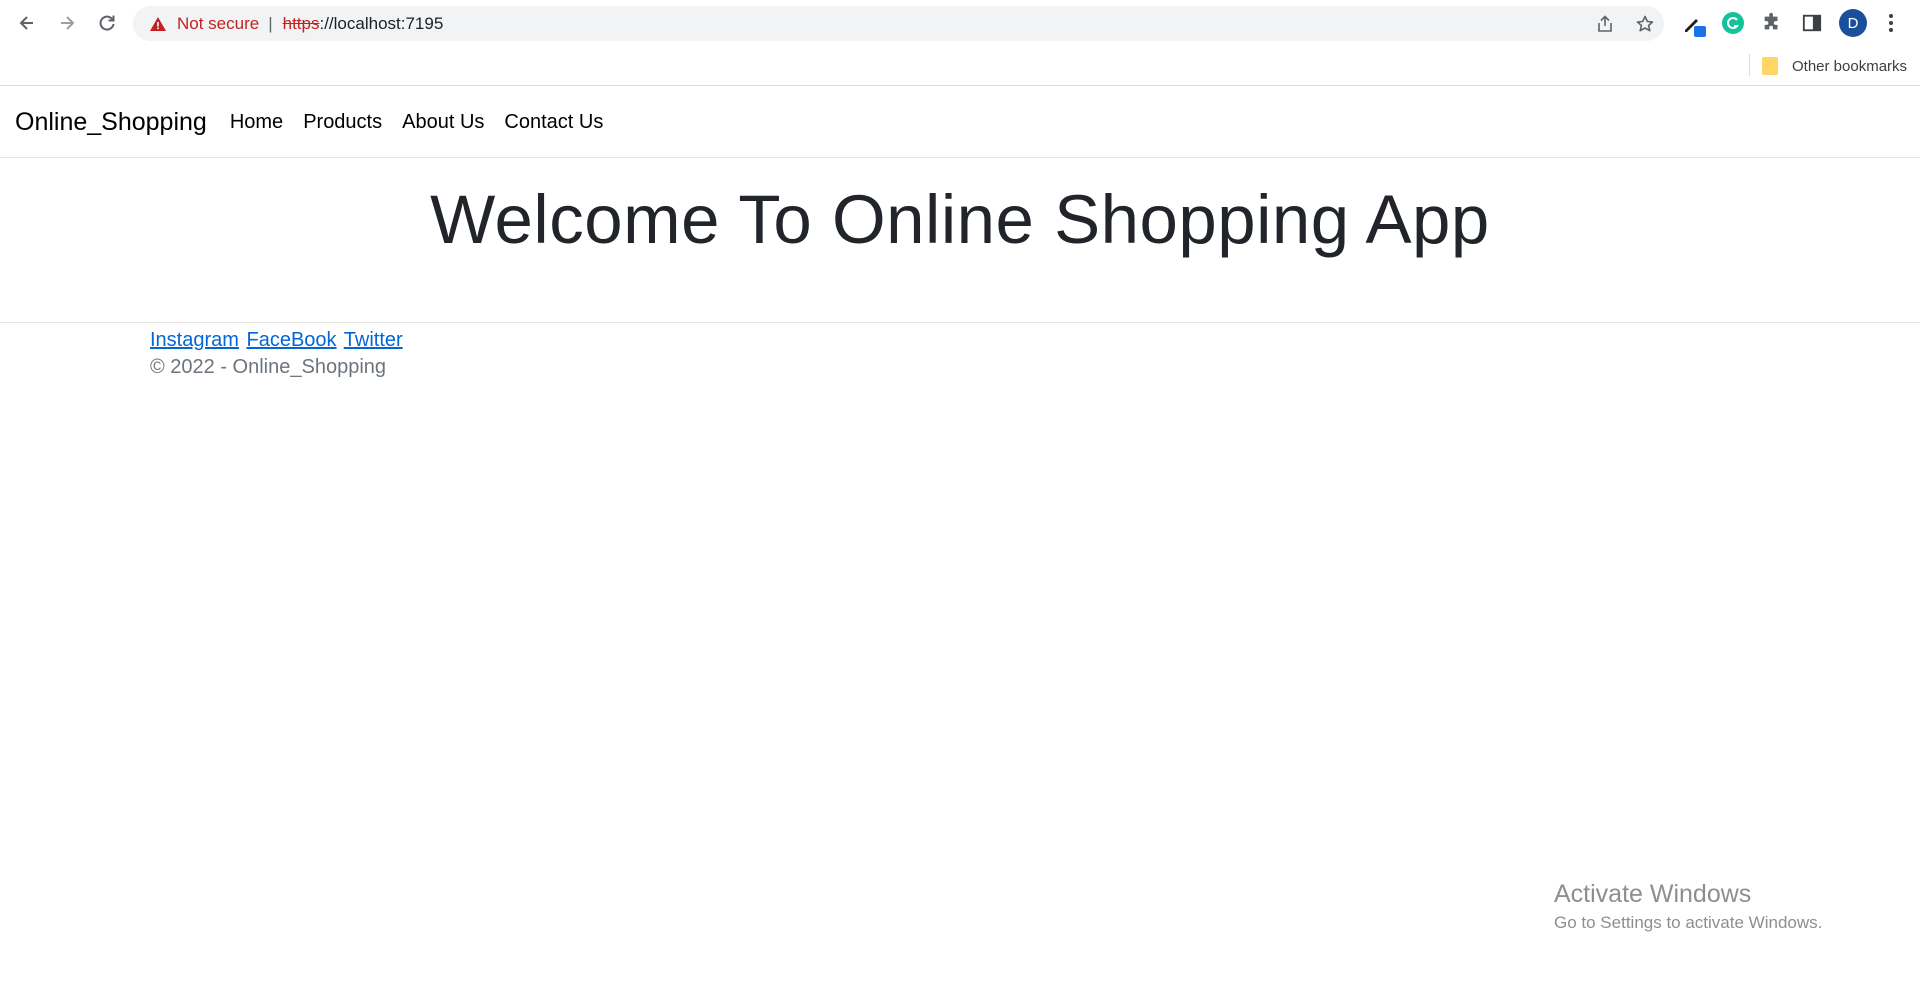  What do you see at coordinates (898, 23) in the screenshot?
I see `address-bar: Not secure | https://localhost:7195` at bounding box center [898, 23].